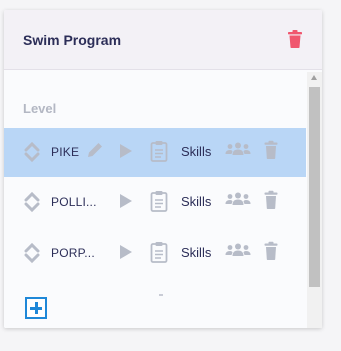  I want to click on section-label-level: Level, so click(40, 108).